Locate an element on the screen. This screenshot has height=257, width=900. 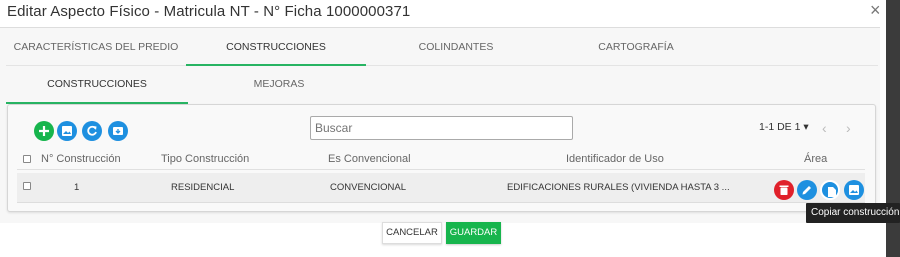
pagination-range: 1-1 DE 1 ▾ is located at coordinates (784, 127).